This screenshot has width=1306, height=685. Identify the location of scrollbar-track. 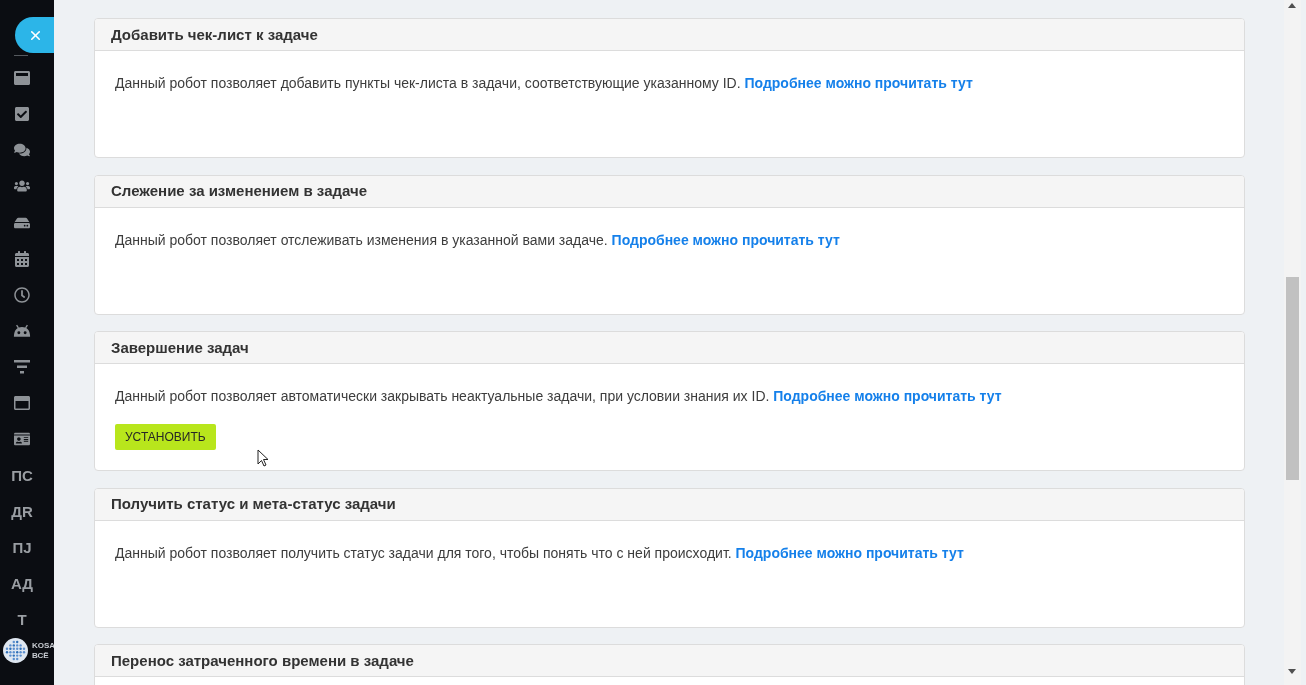
(1292, 342).